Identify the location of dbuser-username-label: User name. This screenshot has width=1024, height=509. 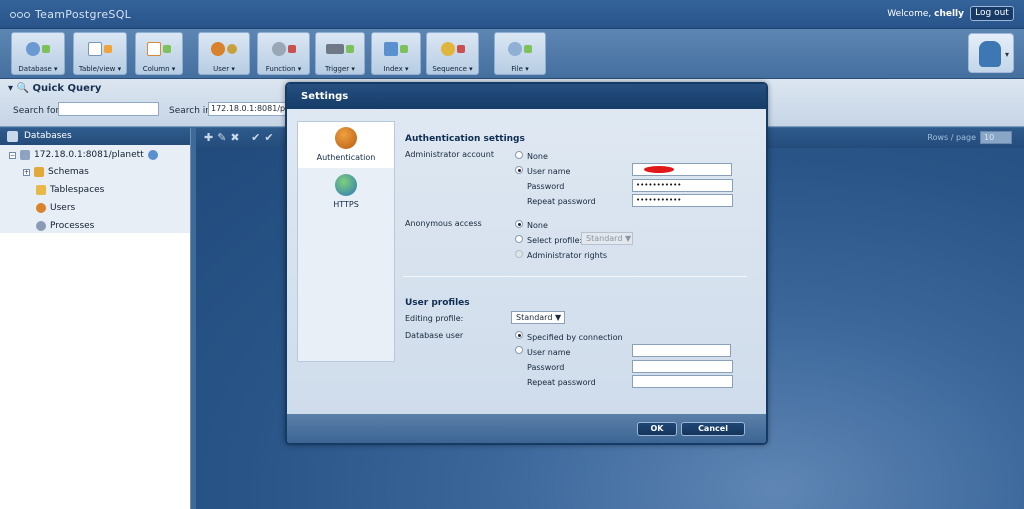
(549, 352).